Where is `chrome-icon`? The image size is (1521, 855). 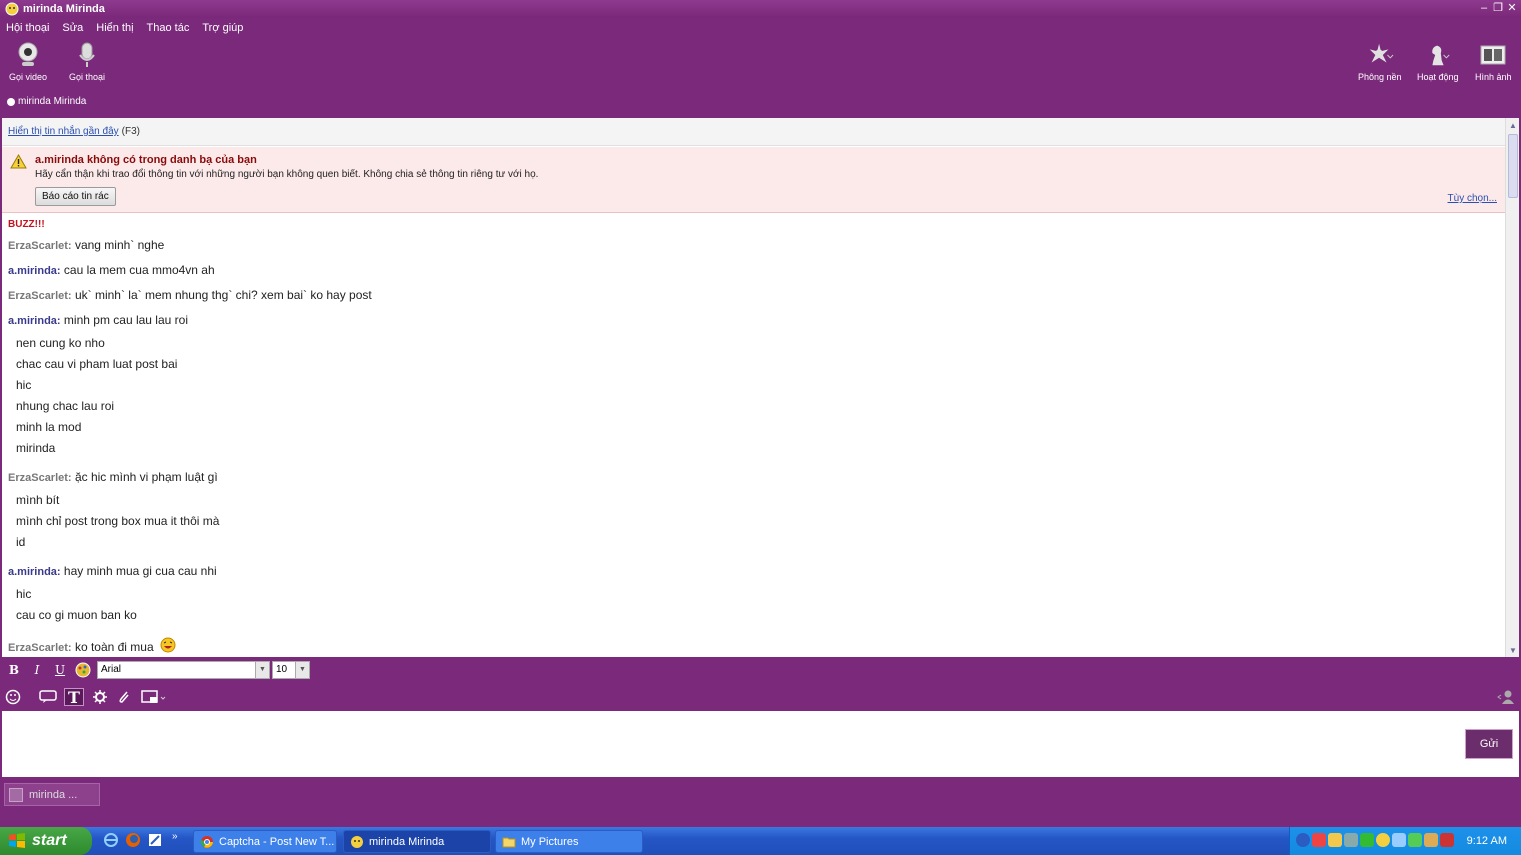
chrome-icon is located at coordinates (206, 841).